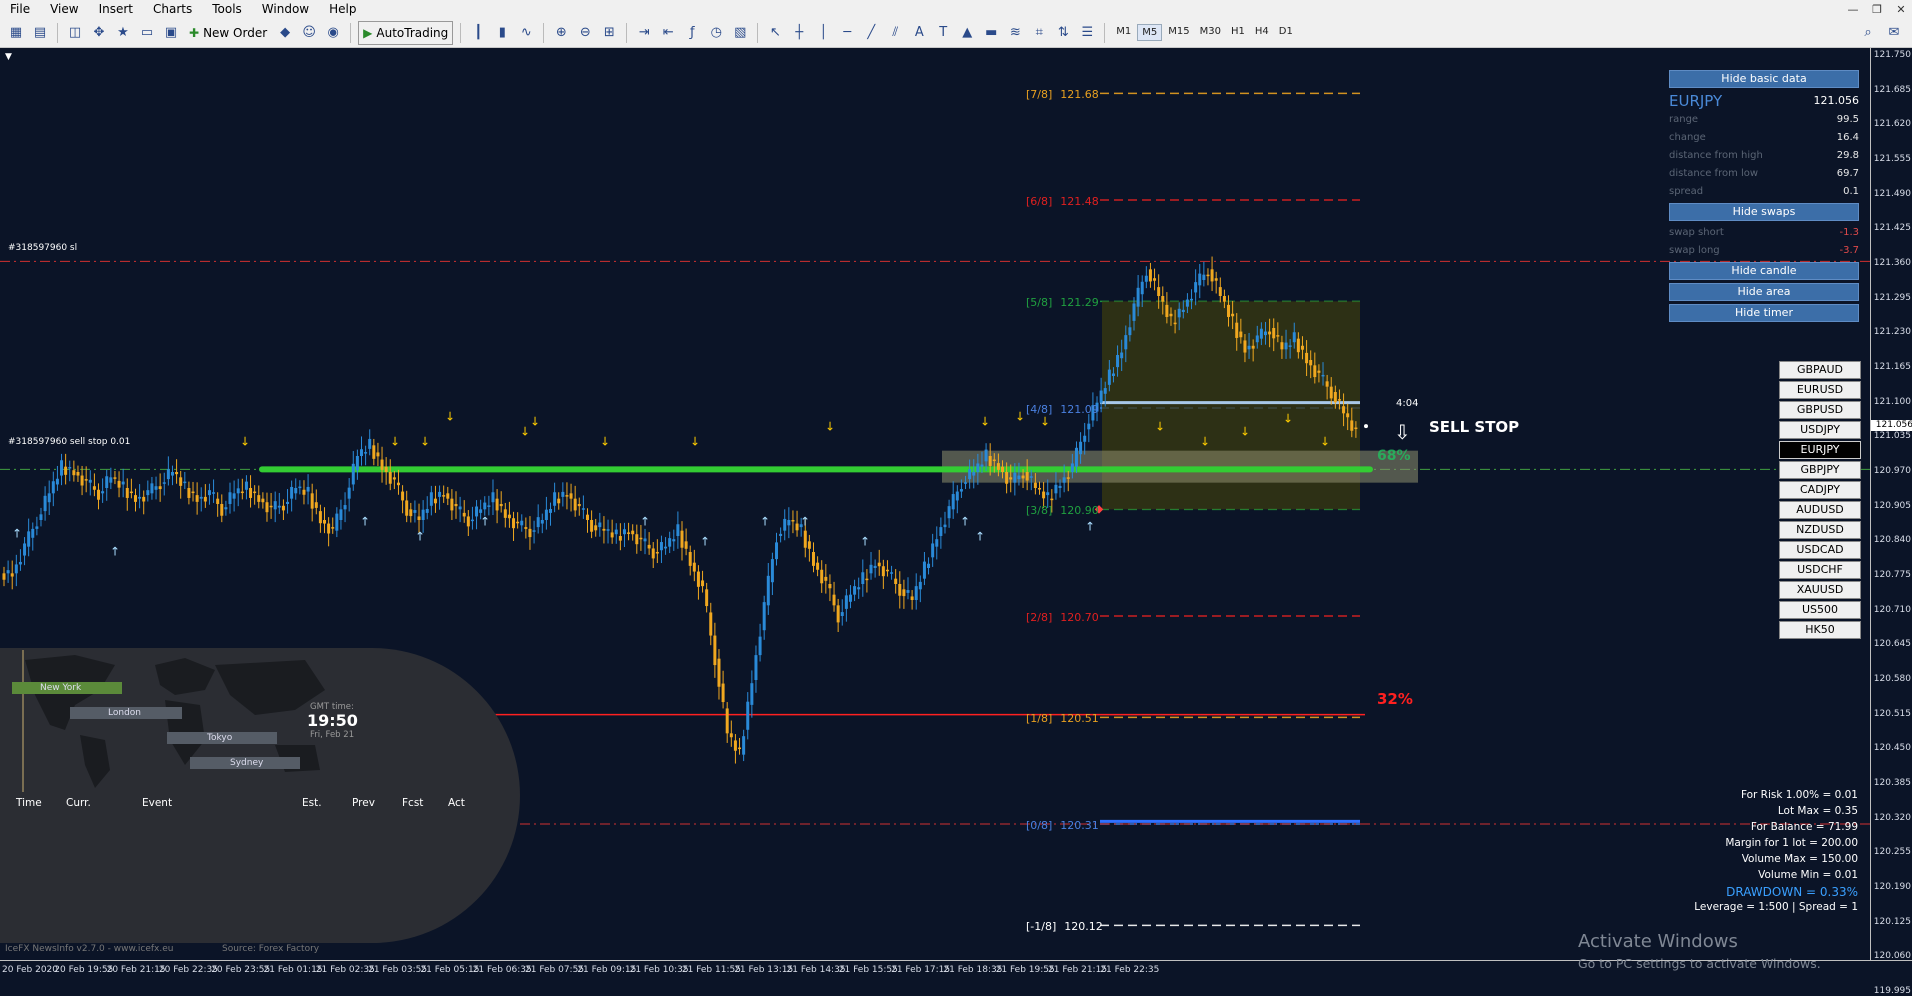  What do you see at coordinates (1776, 907) in the screenshot?
I see `leverage-label: Leverage = 1:500 | Spread = 1` at bounding box center [1776, 907].